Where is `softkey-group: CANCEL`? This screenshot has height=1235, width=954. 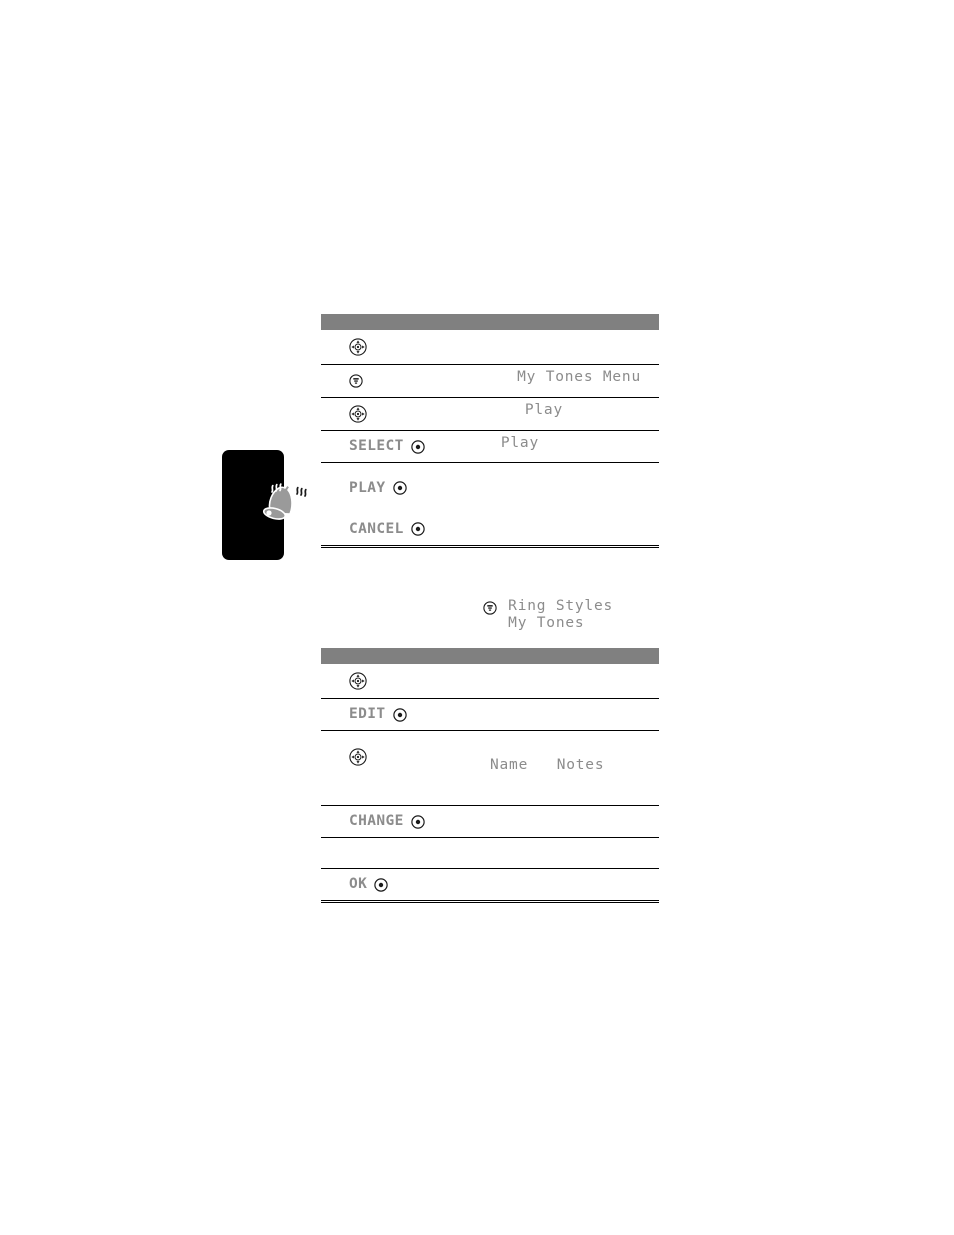 softkey-group: CANCEL is located at coordinates (405, 529).